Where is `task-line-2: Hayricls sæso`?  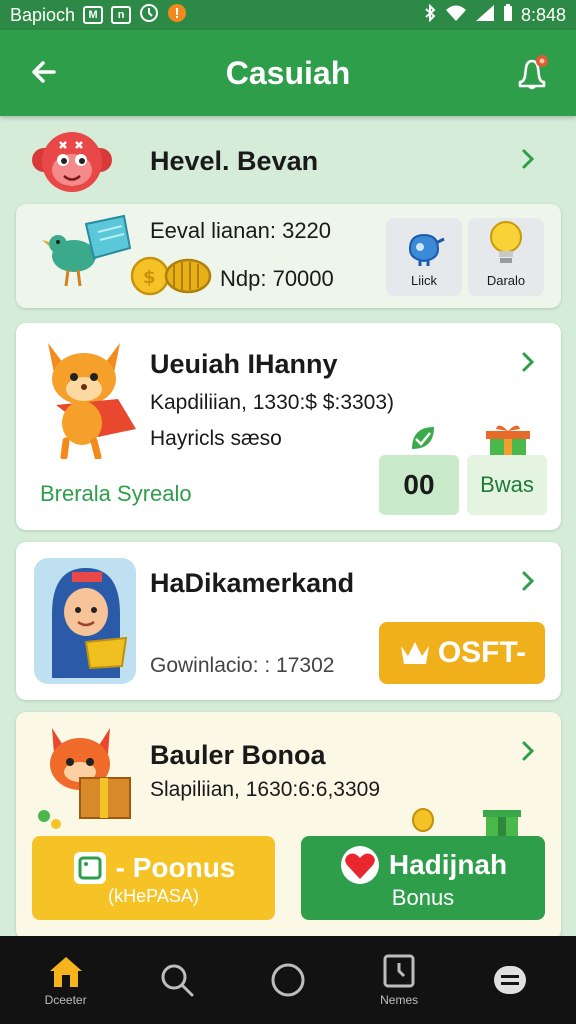
task-line-2: Hayricls sæso is located at coordinates (216, 438).